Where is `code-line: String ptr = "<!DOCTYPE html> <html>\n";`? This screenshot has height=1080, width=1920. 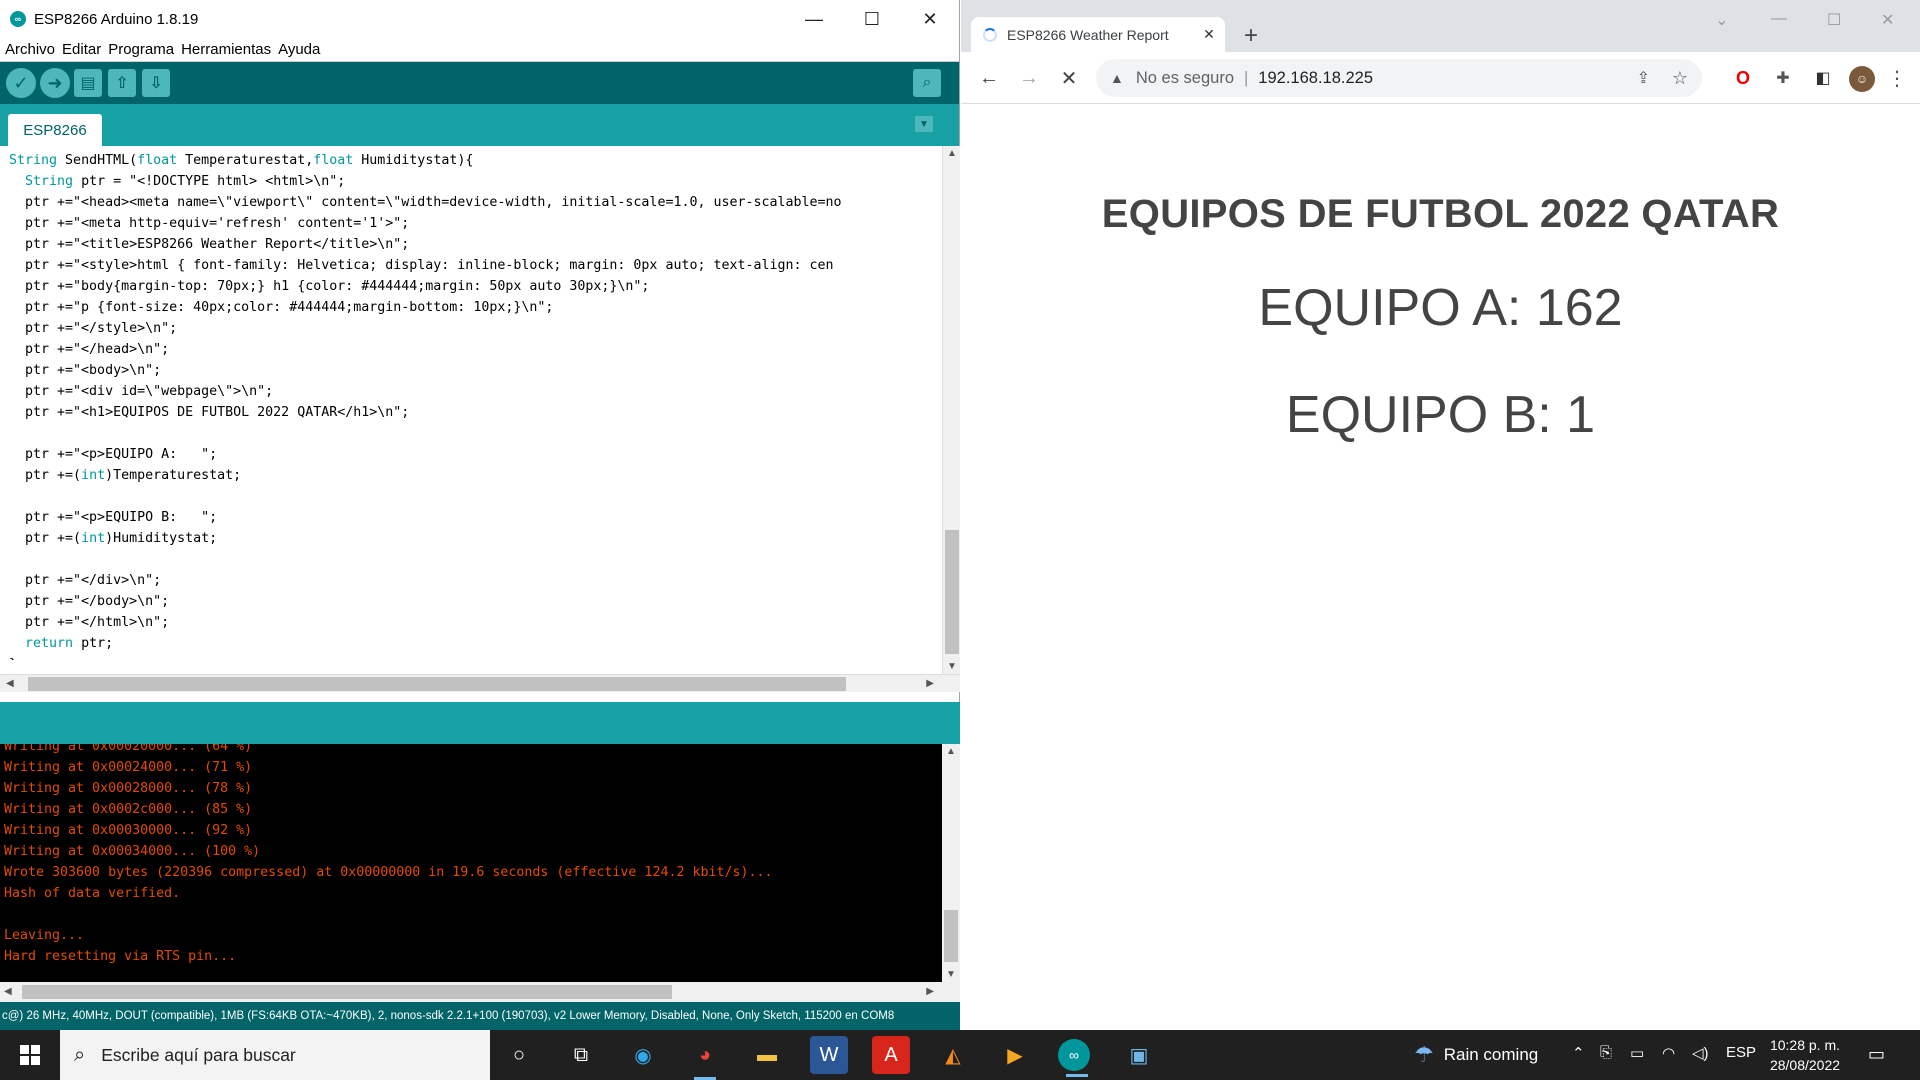
code-line: String ptr = "<!DOCTYPE html> <html>\n"; is located at coordinates (474, 181).